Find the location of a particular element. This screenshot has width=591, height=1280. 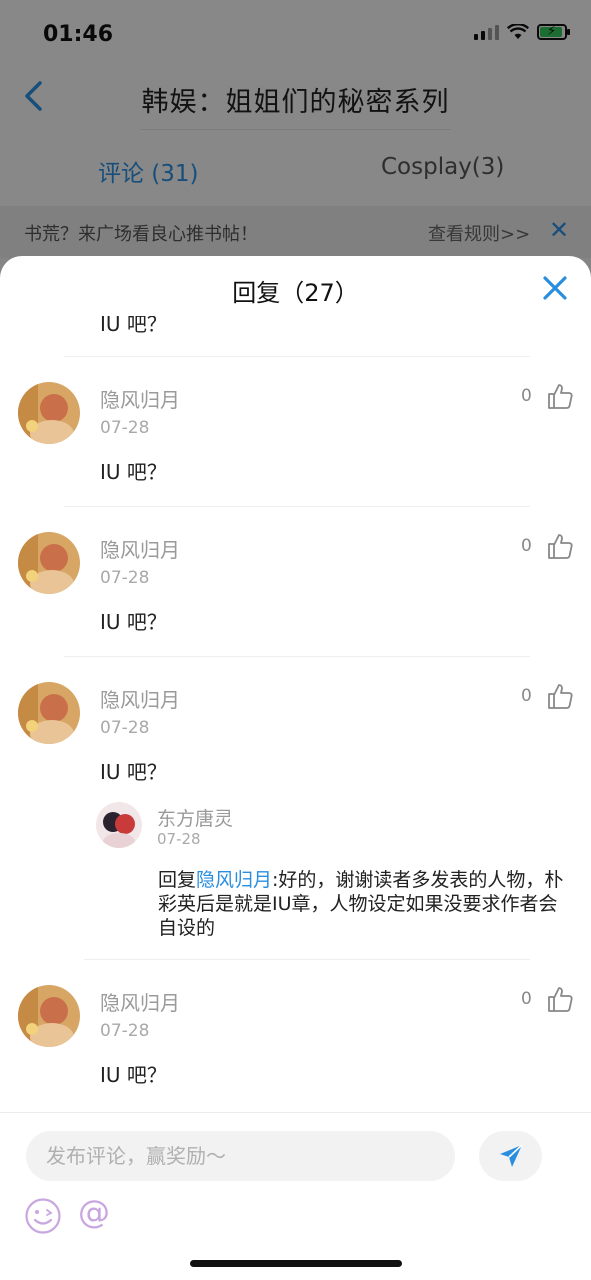

home-indicator is located at coordinates (296, 1263).